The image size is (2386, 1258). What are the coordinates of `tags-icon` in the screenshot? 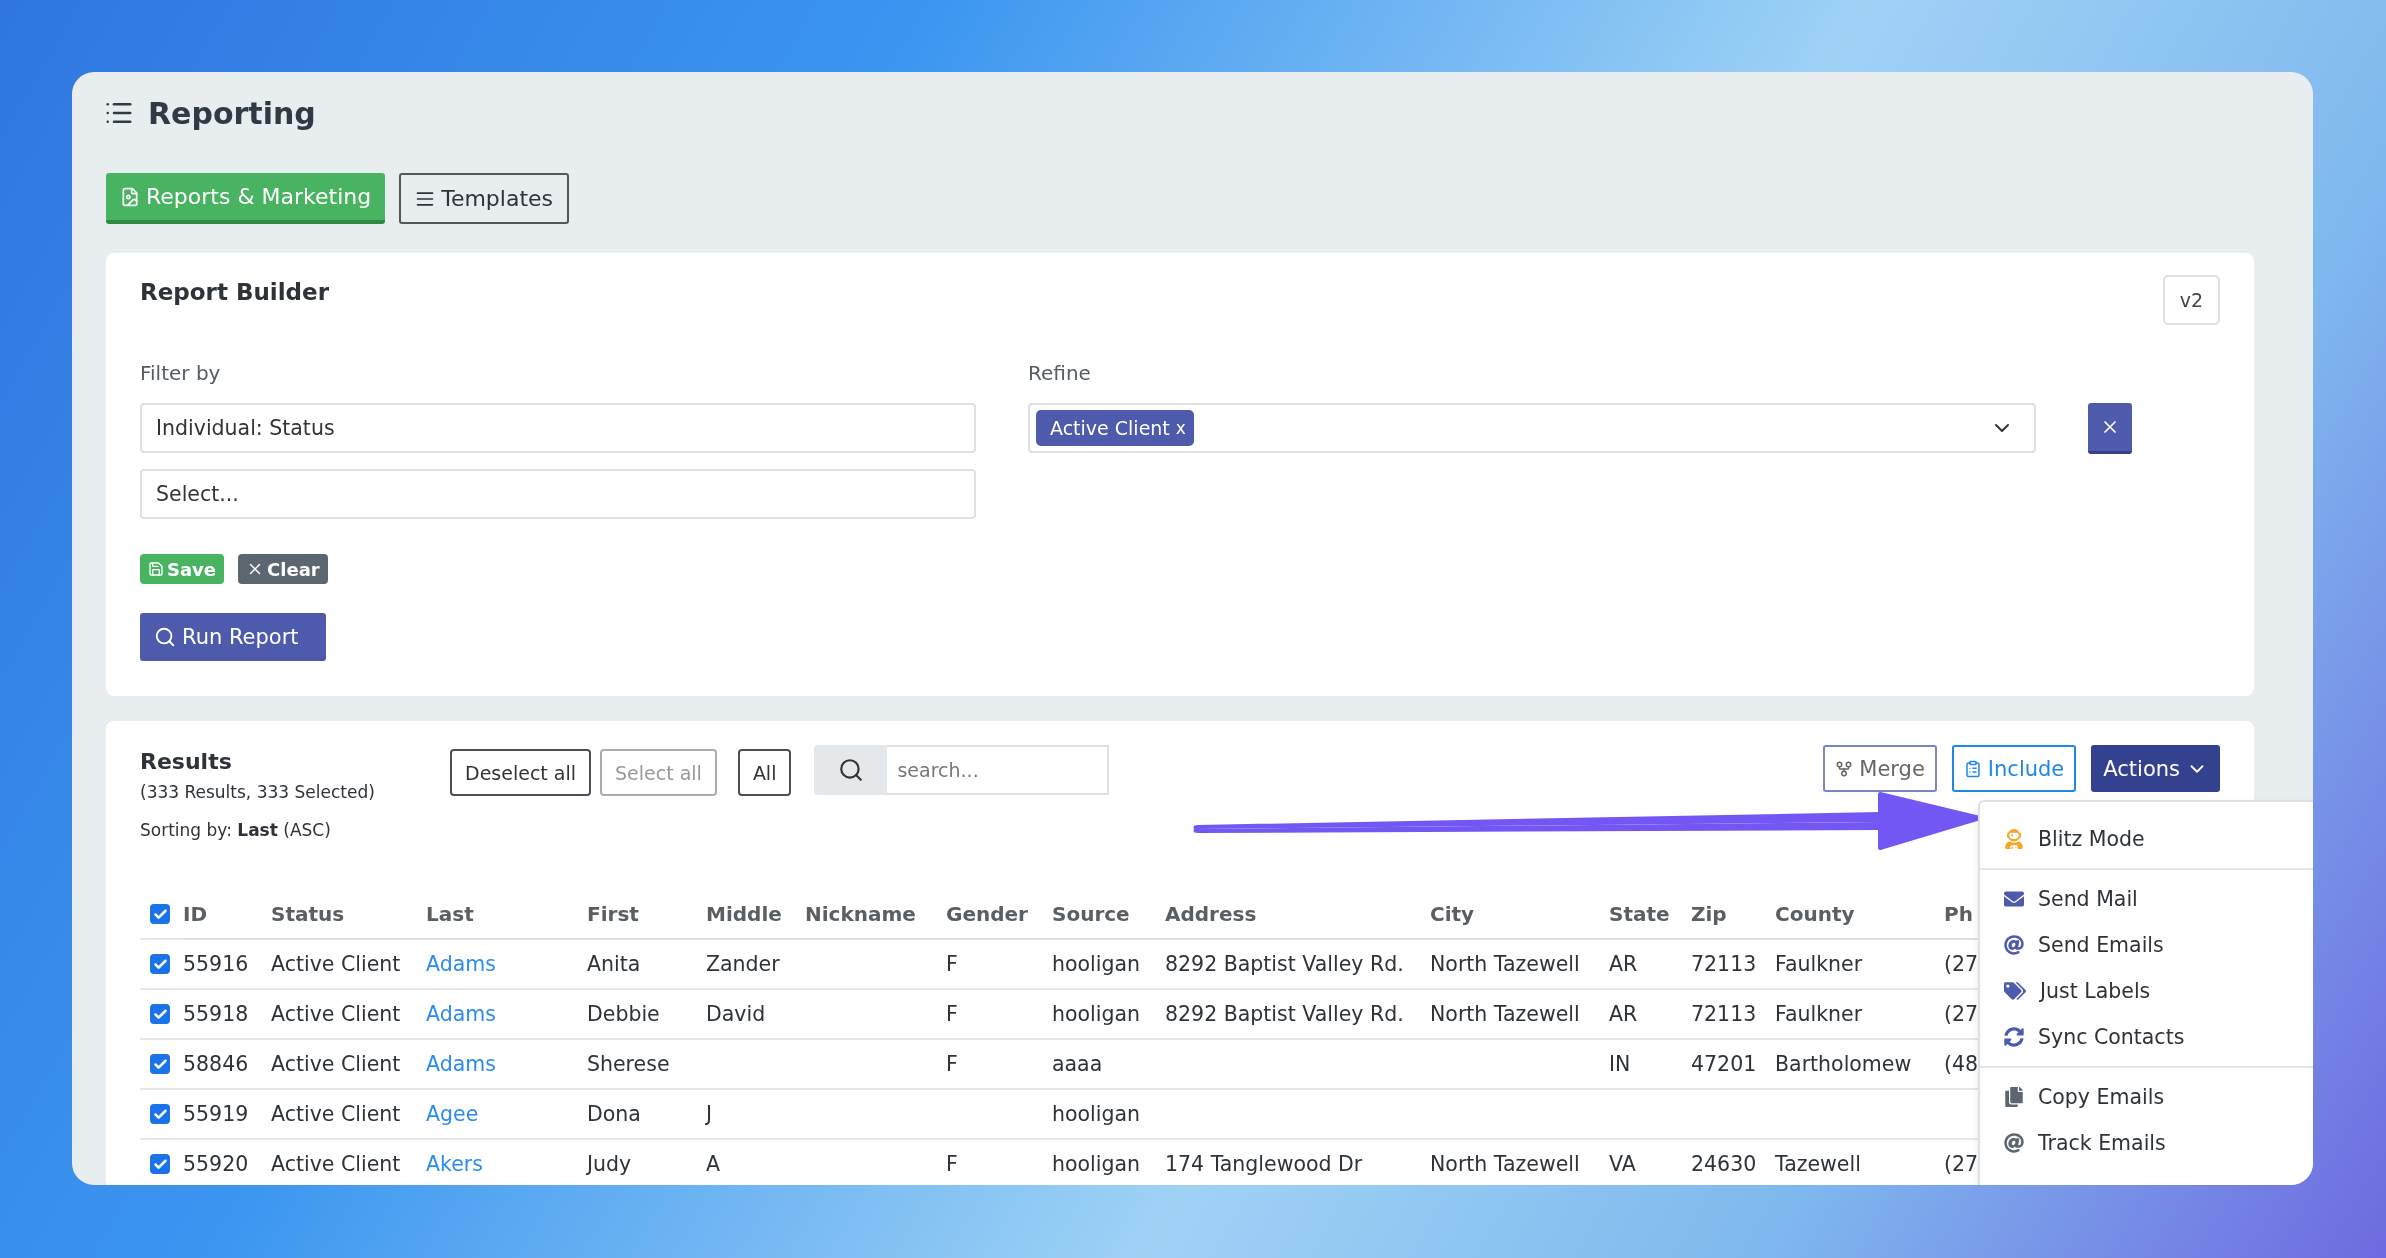 It's located at (2015, 991).